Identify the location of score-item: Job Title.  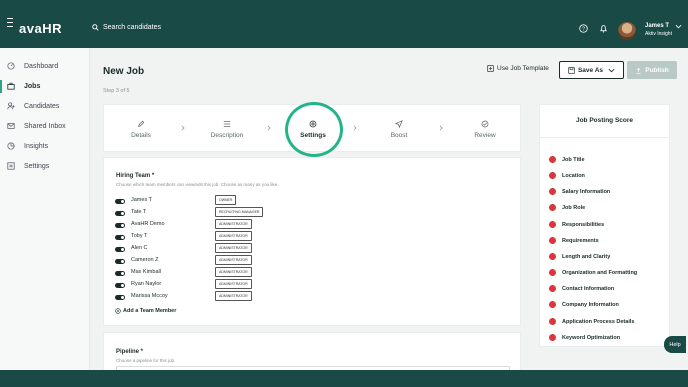
(567, 159).